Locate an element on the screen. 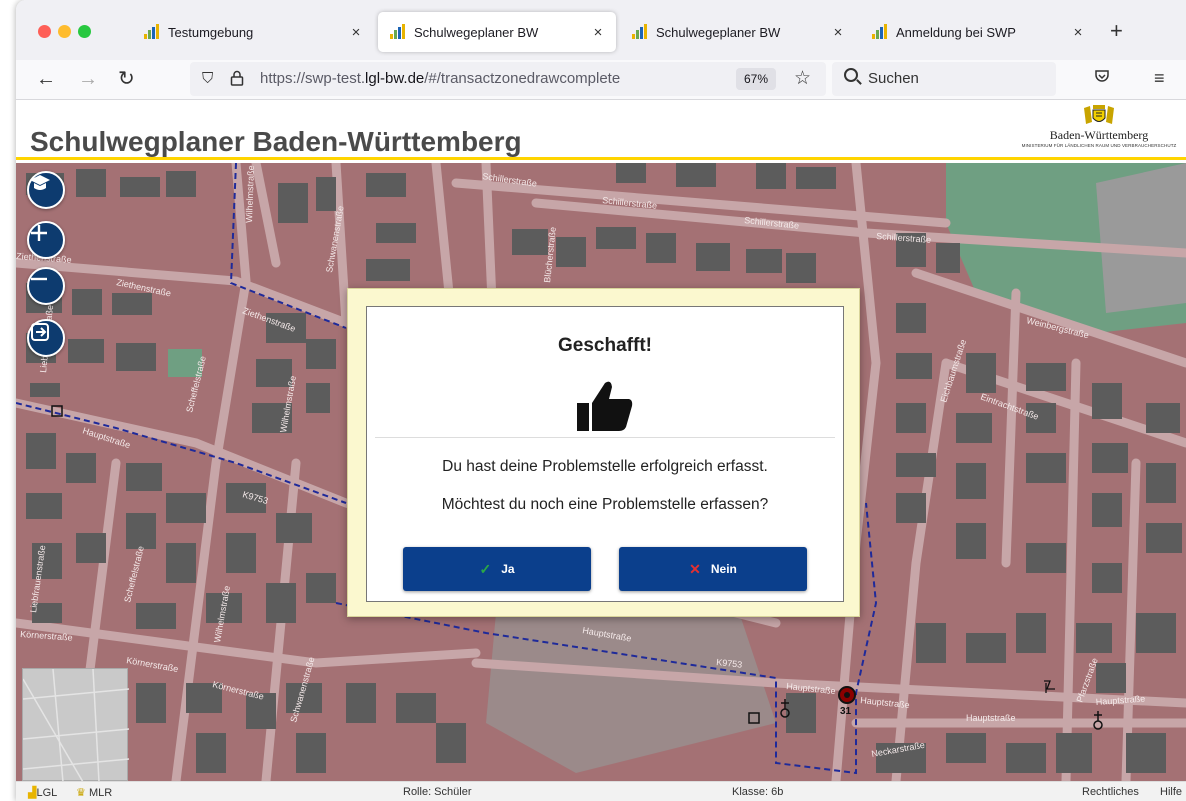  role-label: Rolle: Schüler is located at coordinates (437, 792).